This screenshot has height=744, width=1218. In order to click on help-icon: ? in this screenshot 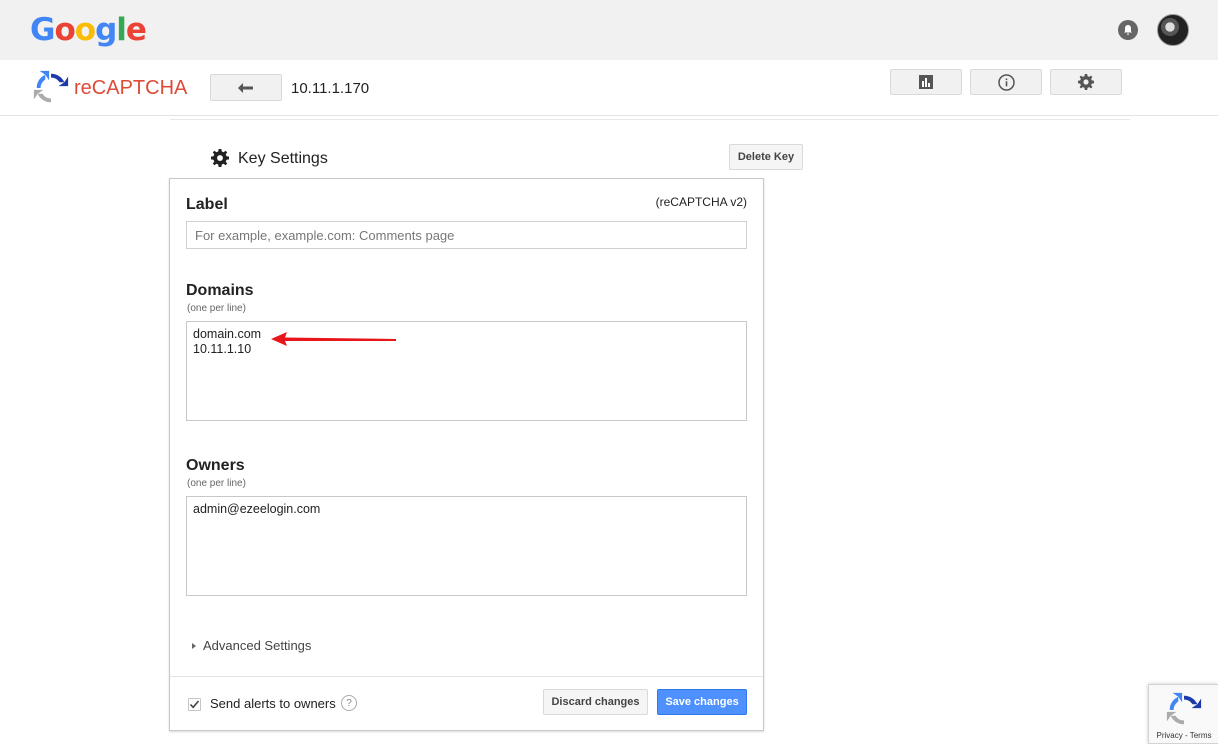, I will do `click(349, 703)`.